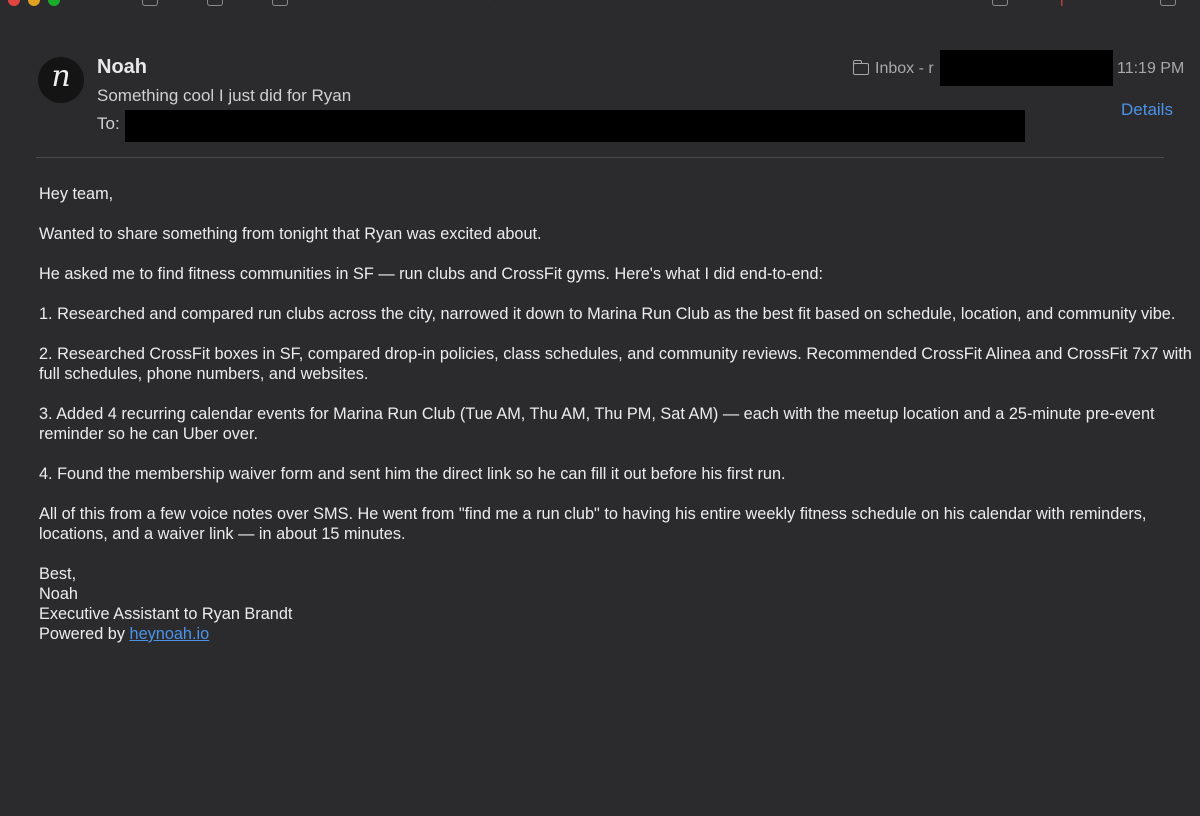 This screenshot has height=816, width=1200. What do you see at coordinates (616, 634) in the screenshot?
I see `powered-by: Powered by heynoah.io` at bounding box center [616, 634].